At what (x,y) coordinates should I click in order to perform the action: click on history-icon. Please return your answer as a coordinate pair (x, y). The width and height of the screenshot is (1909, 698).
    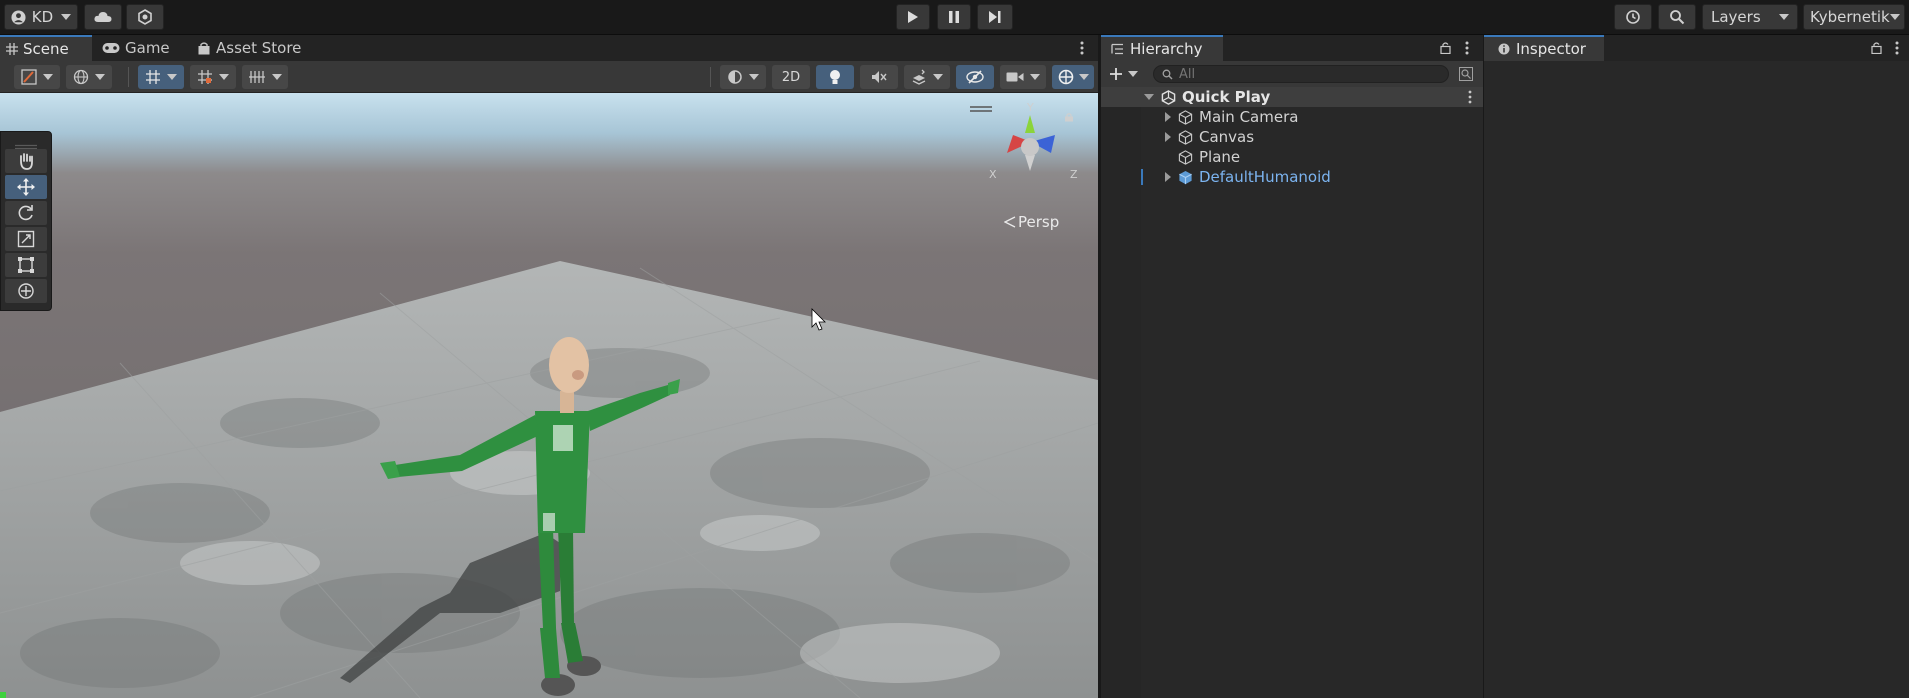
    Looking at the image, I should click on (1633, 17).